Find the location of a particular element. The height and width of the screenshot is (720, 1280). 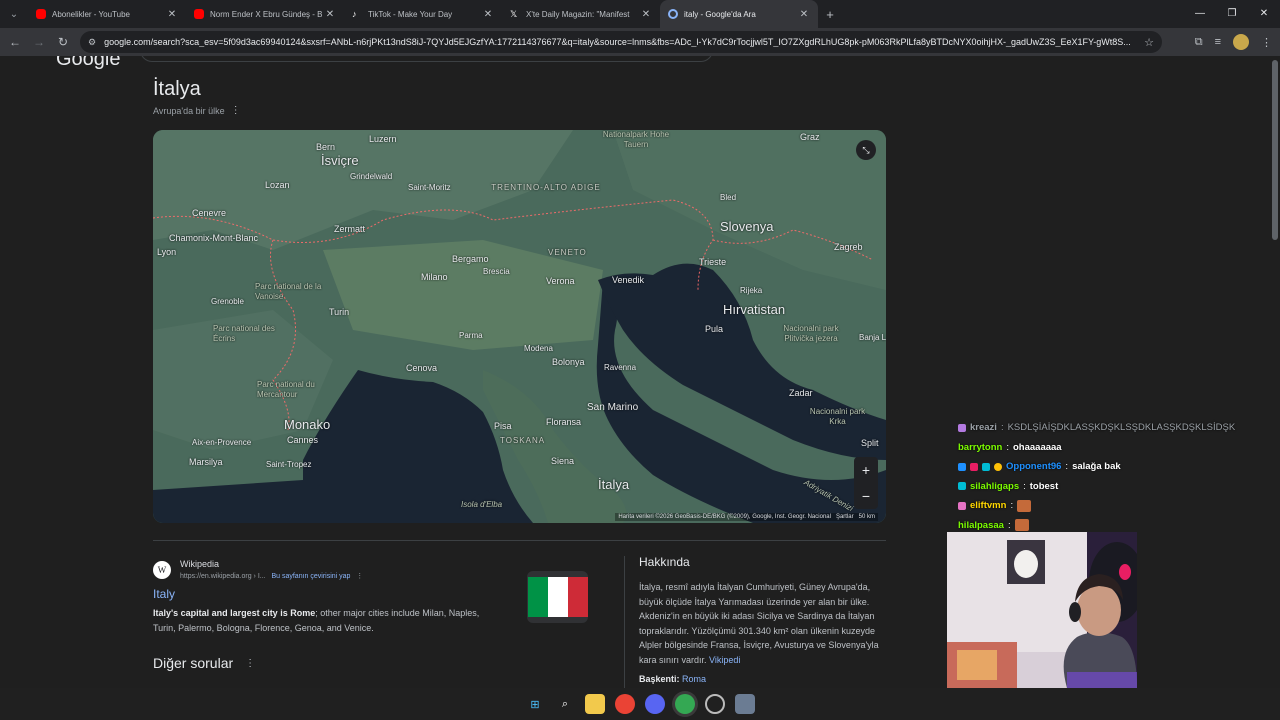

map-label-aix: Aix-en-Provence is located at coordinates (221, 442).